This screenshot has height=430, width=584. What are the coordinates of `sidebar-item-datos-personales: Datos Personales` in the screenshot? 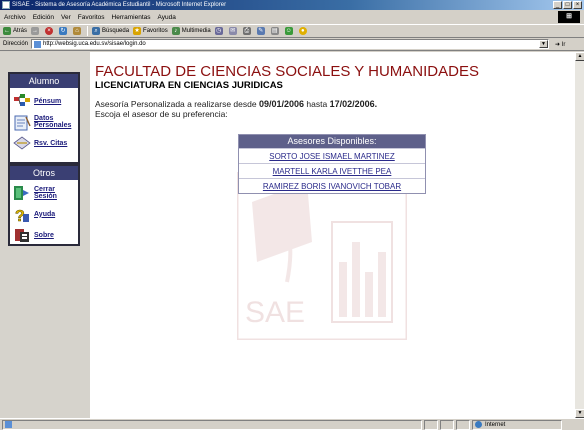 It's located at (45, 122).